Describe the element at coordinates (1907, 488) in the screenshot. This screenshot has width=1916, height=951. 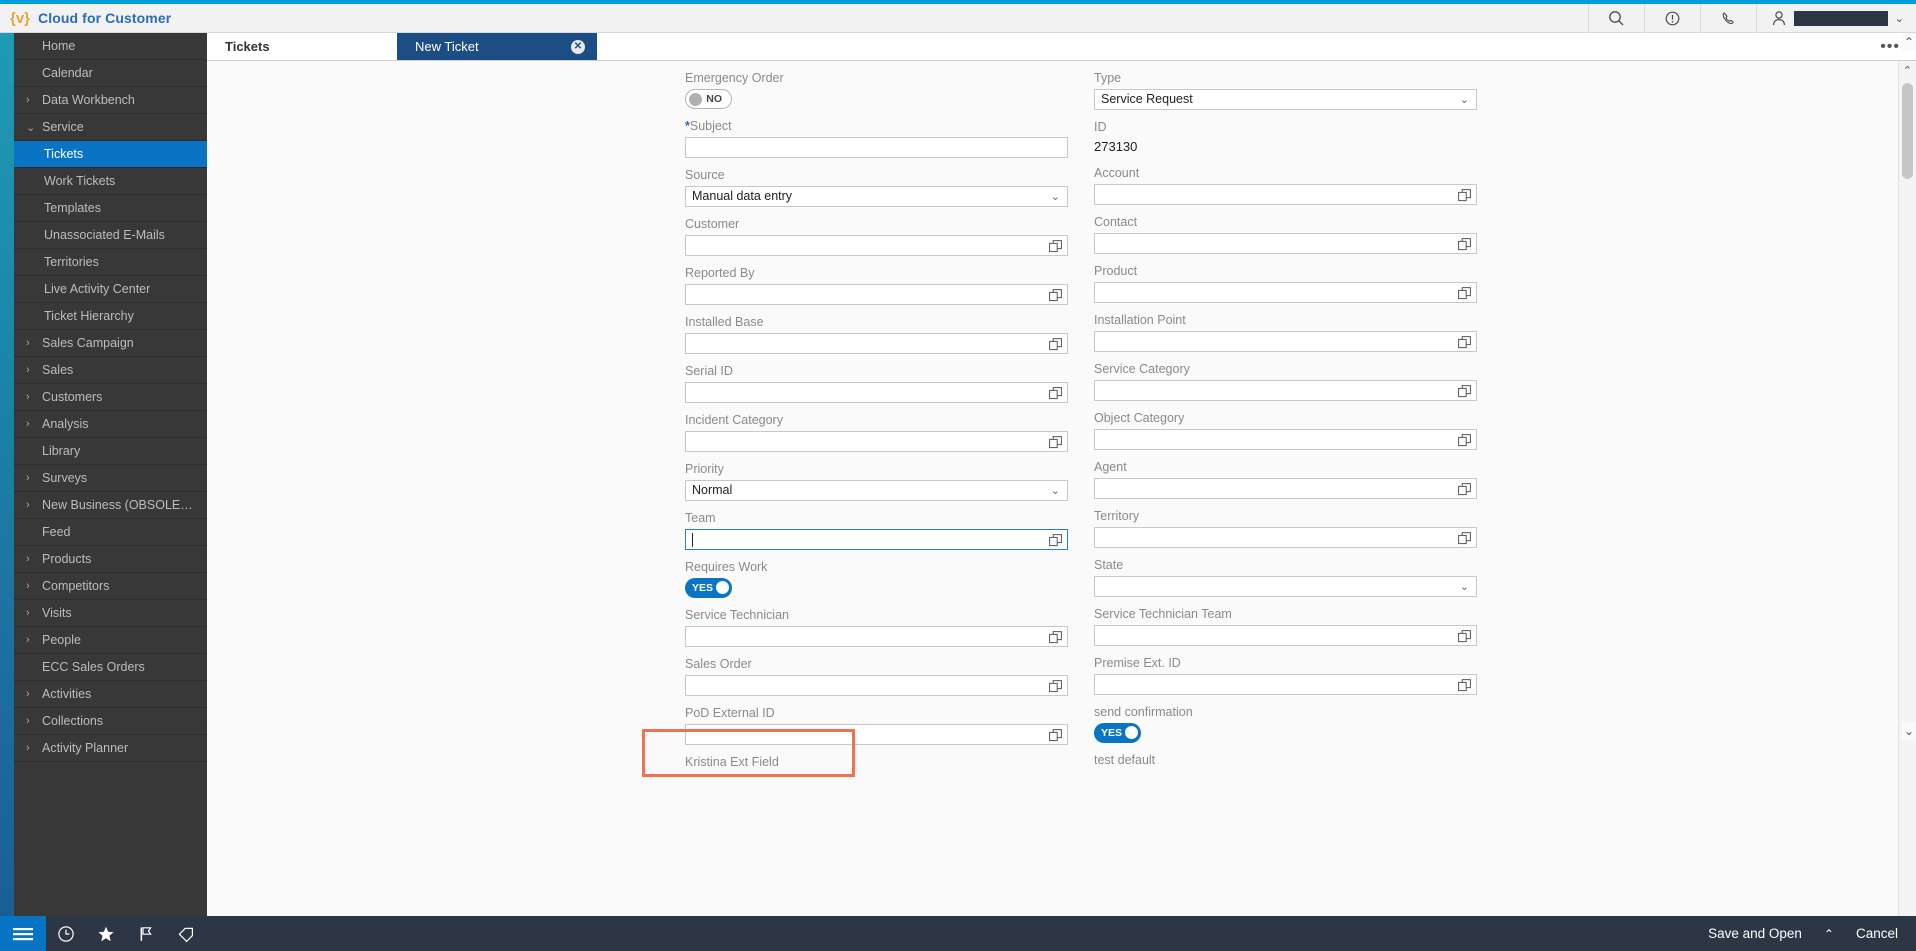
I see `content-scrollbar: ⌃` at that location.